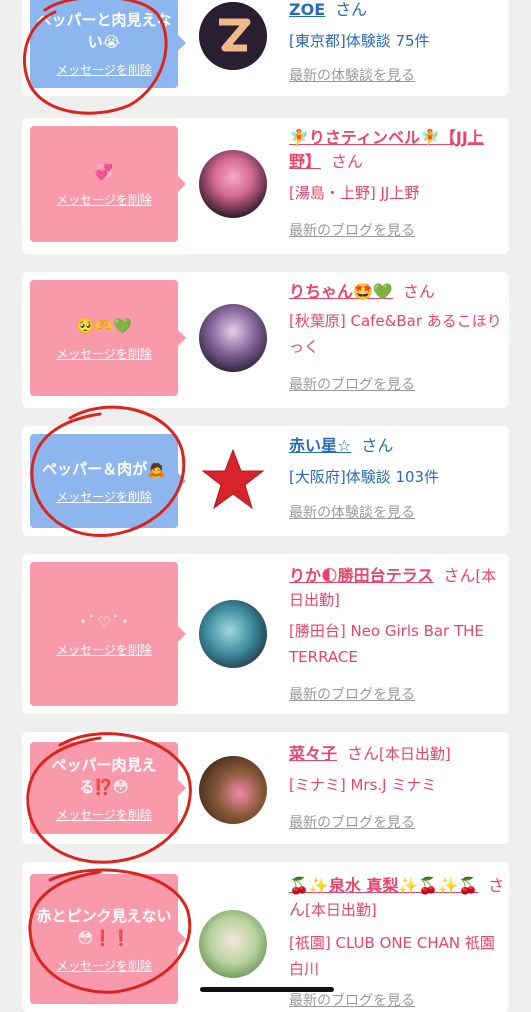  I want to click on message-text: 🥺🫶💚, so click(104, 325).